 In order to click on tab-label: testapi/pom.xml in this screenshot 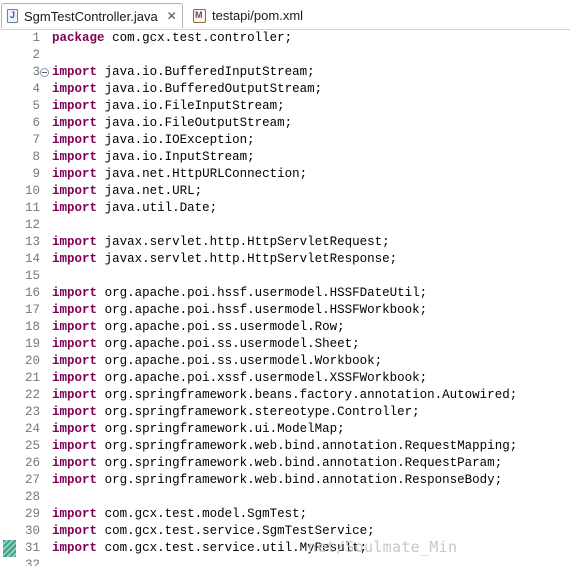, I will do `click(258, 15)`.